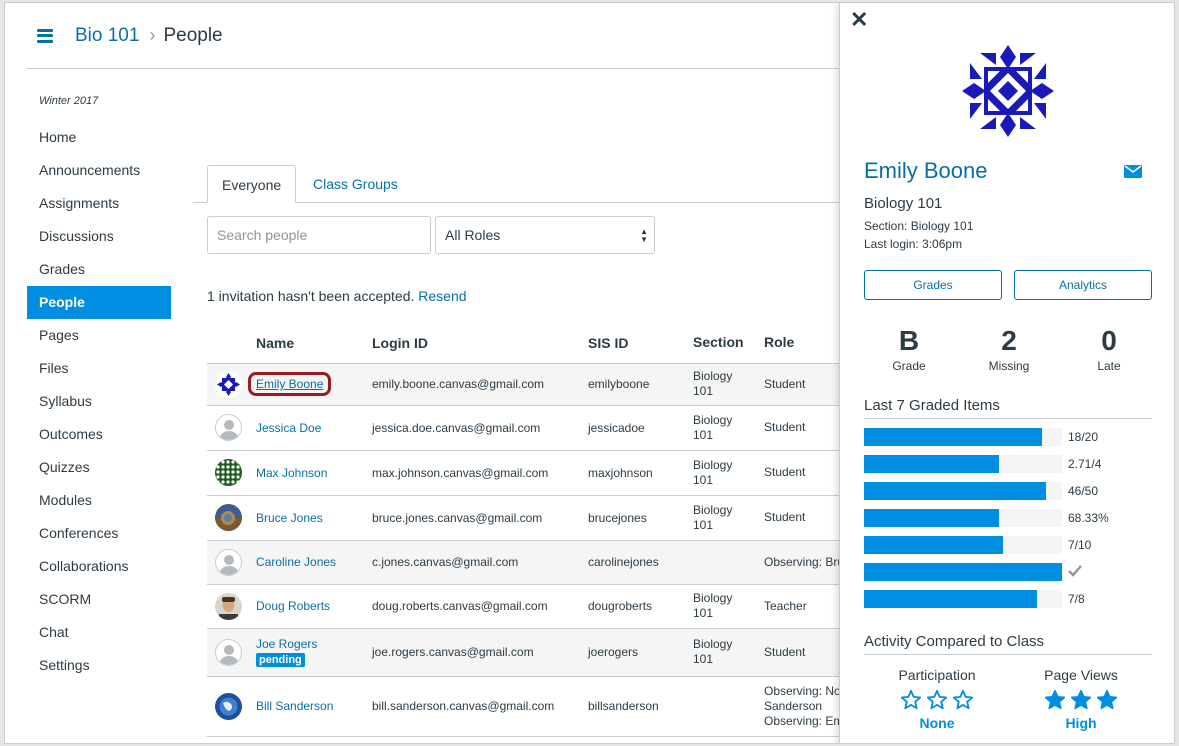 Image resolution: width=1179 pixels, height=746 pixels. I want to click on tabs: Everyone Class Groups, so click(518, 184).